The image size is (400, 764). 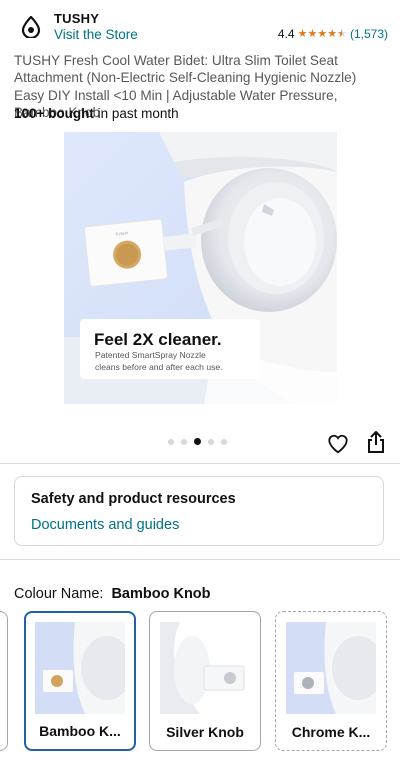 What do you see at coordinates (150, 355) in the screenshot?
I see `hero-subline-1: Patented SmartSpray Nozzle` at bounding box center [150, 355].